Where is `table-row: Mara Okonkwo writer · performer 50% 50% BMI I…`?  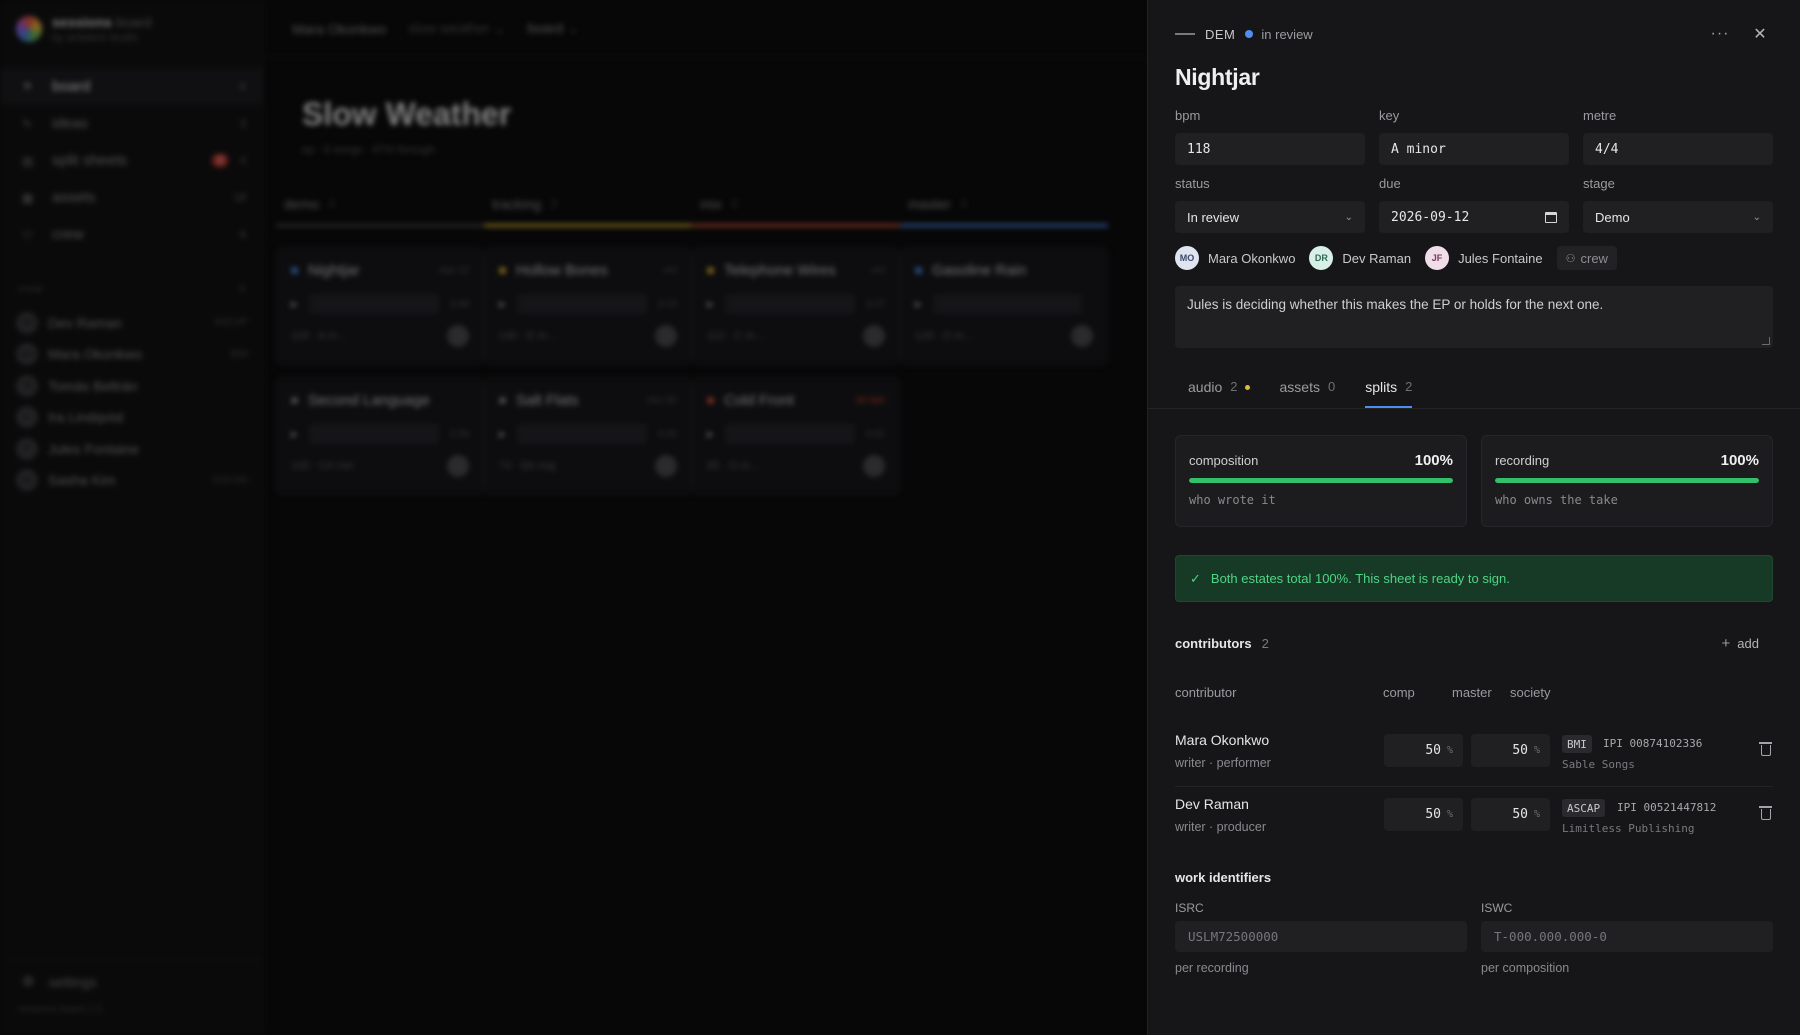
table-row: Mara Okonkwo writer · performer 50% 50% BMI I… is located at coordinates (1474, 755).